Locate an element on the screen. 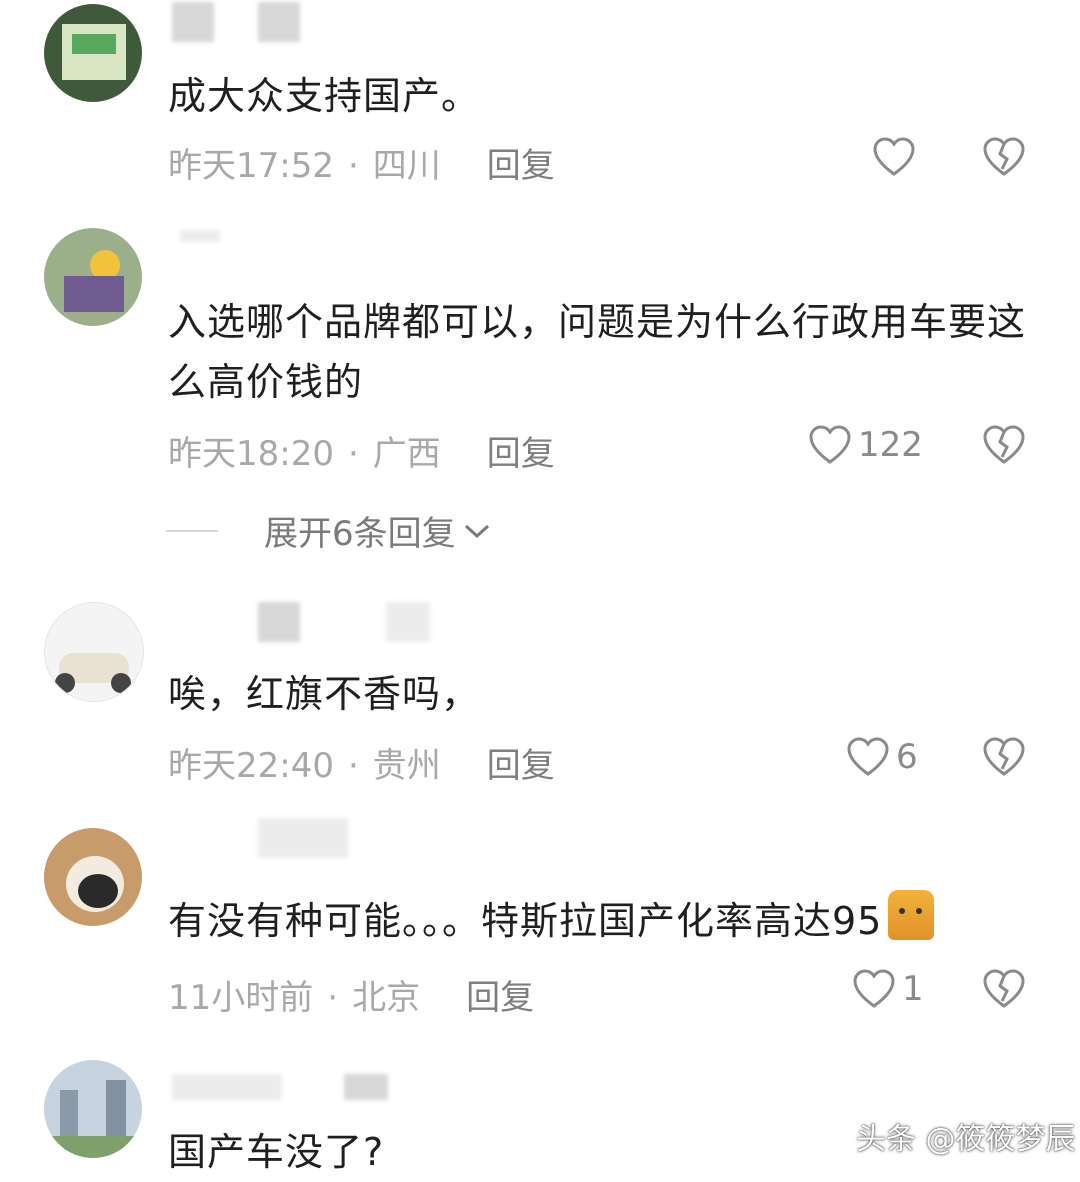 This screenshot has height=1182, width=1080. like-button: 1 is located at coordinates (888, 989).